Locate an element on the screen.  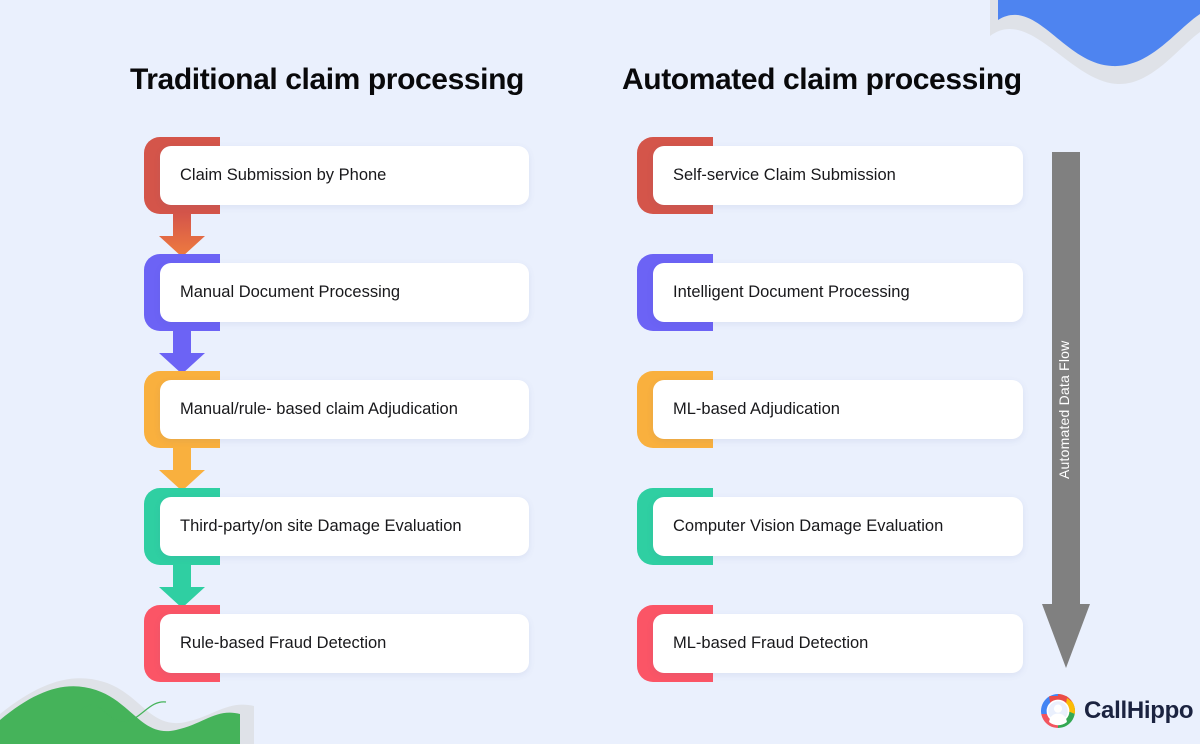
flow-step-row: ML-based Fraud Detection is located at coordinates (830, 644).